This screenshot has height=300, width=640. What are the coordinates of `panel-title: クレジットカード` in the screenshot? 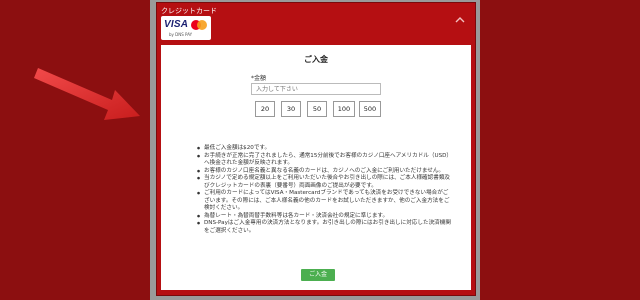 It's located at (189, 11).